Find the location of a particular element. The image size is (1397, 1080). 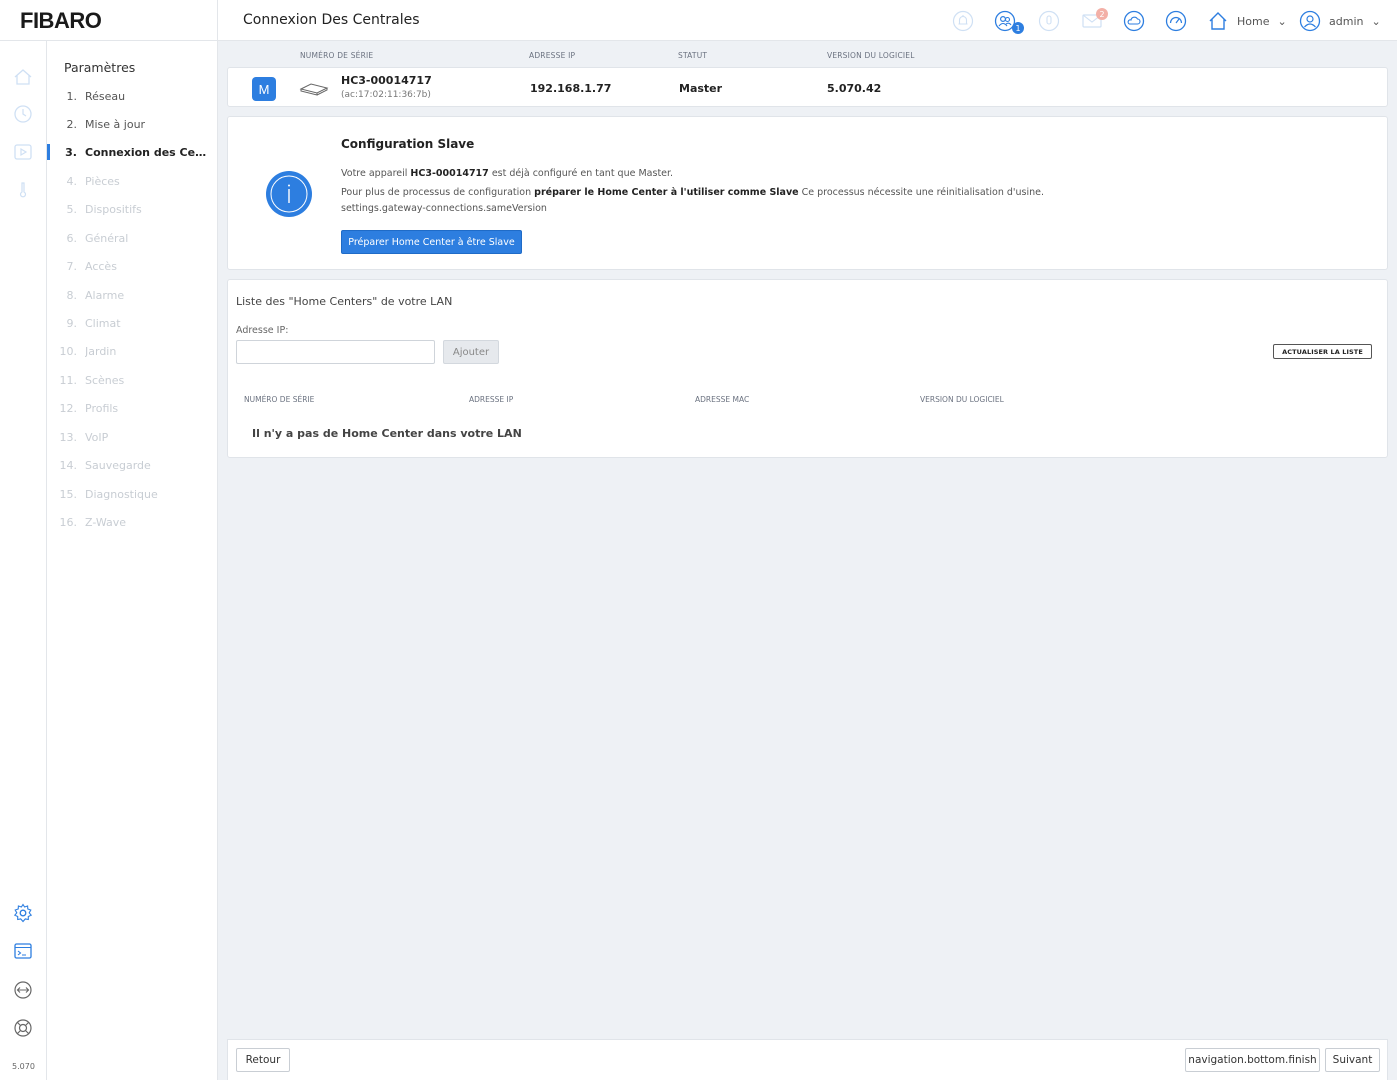

user-menu: admin ⌄ is located at coordinates (1340, 21).